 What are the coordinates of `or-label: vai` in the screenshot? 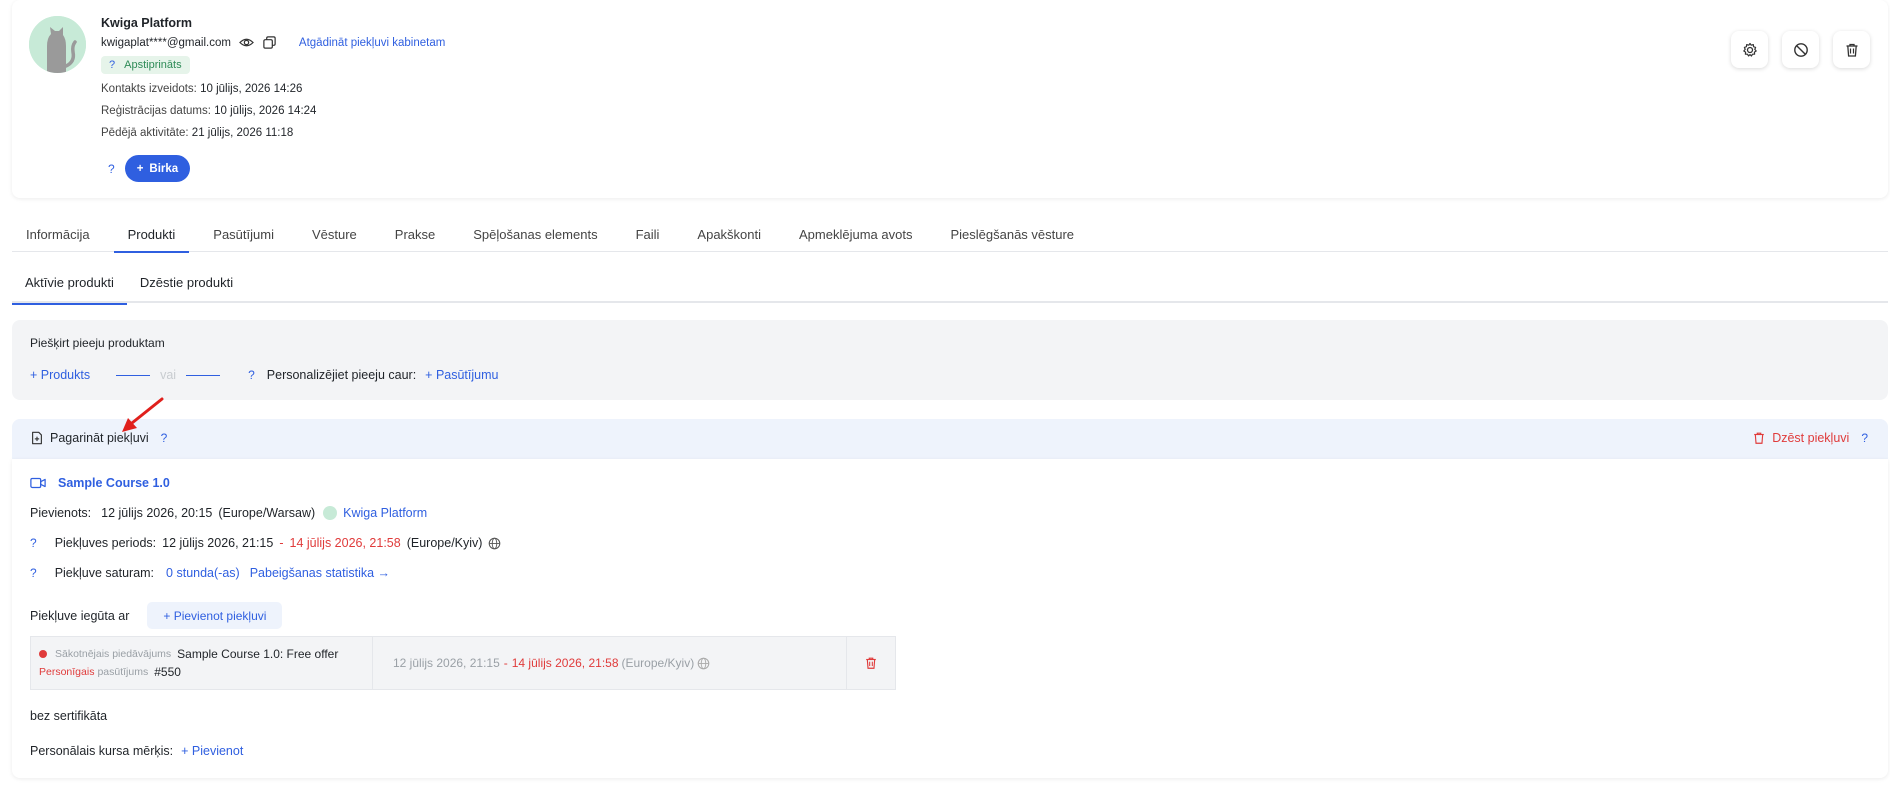 It's located at (168, 375).